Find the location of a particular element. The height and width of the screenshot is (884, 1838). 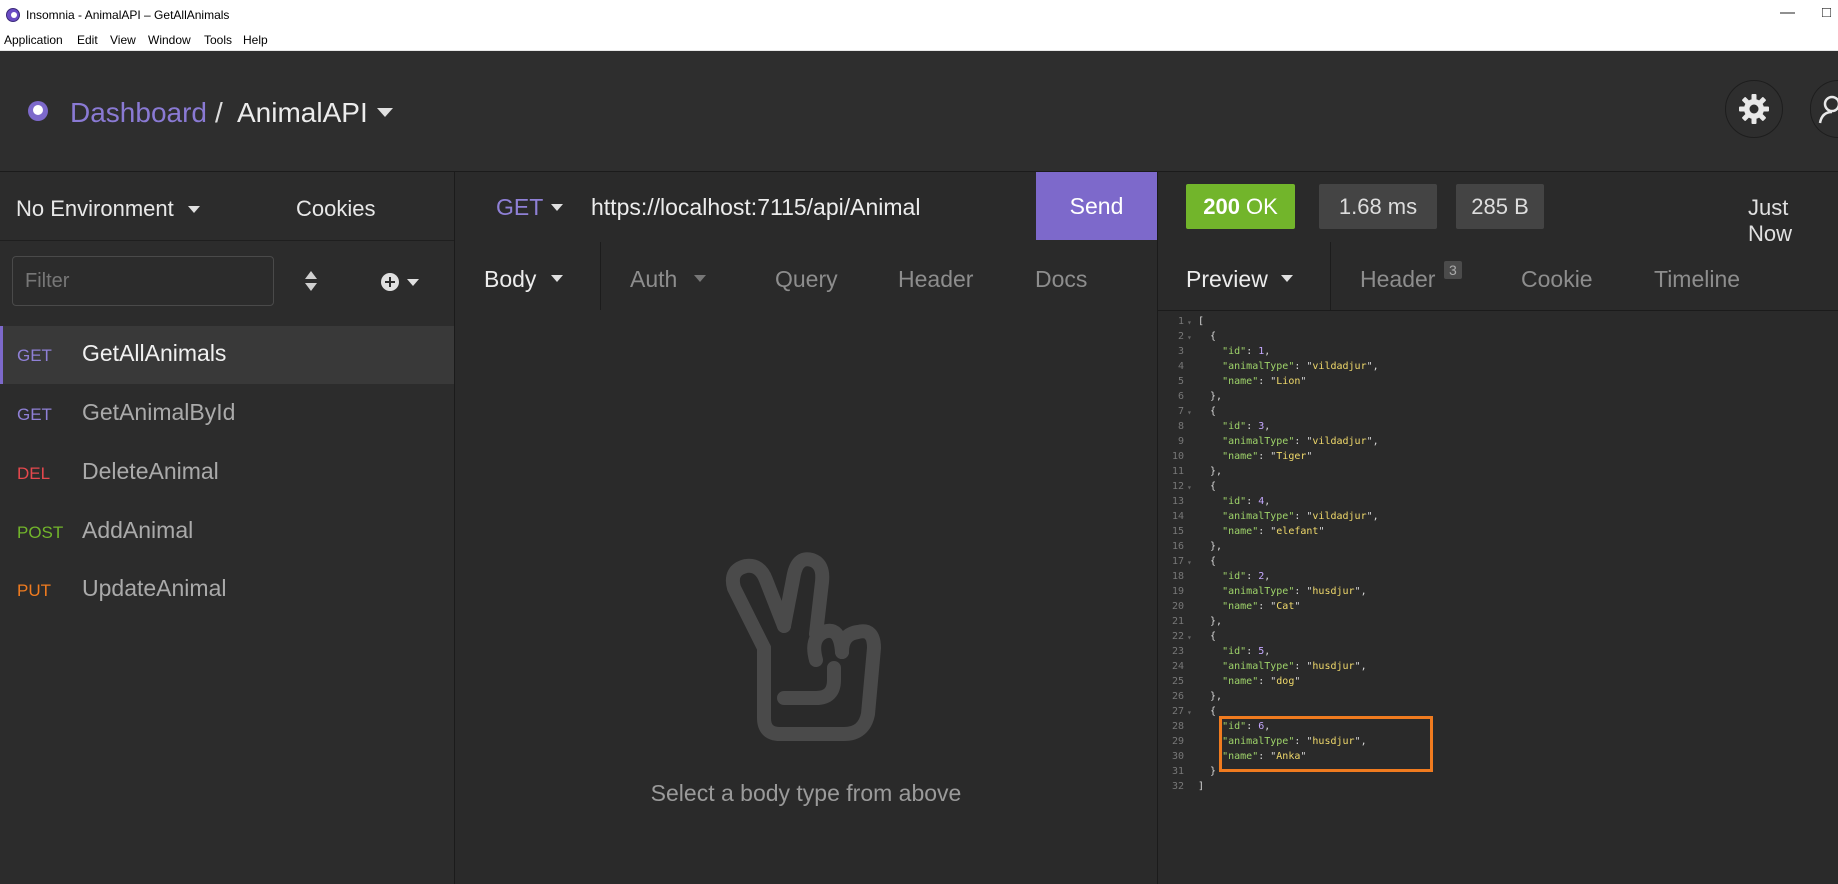

line-number: 3 is located at coordinates (1180, 351).